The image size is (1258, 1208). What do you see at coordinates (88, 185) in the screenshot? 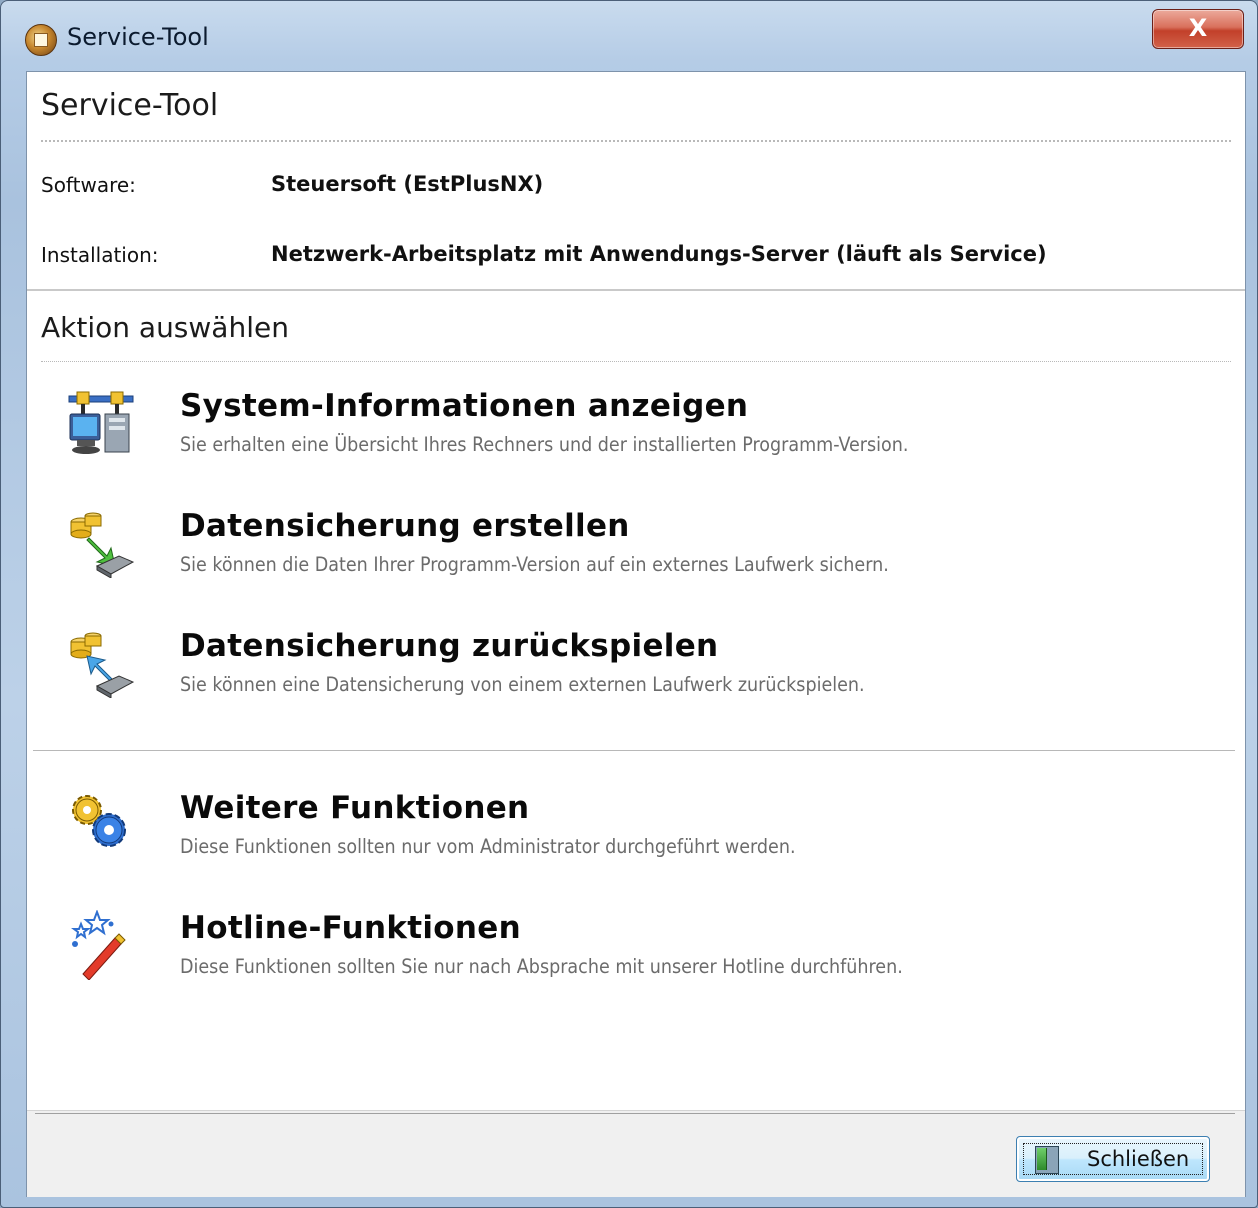
I see `software-label: Software:` at bounding box center [88, 185].